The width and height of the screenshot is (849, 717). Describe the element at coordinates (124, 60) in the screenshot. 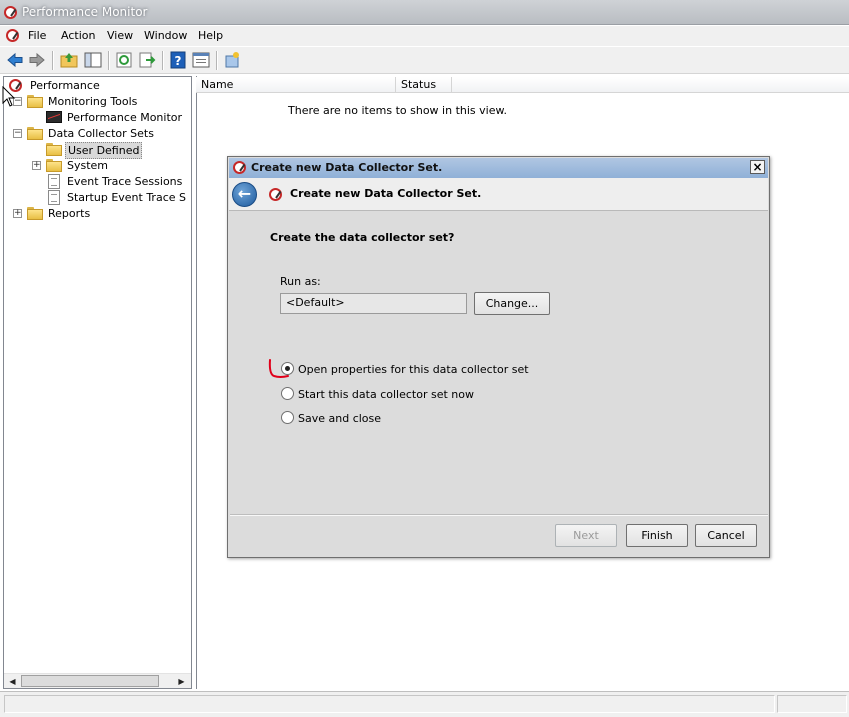

I see `refresh-icon` at that location.